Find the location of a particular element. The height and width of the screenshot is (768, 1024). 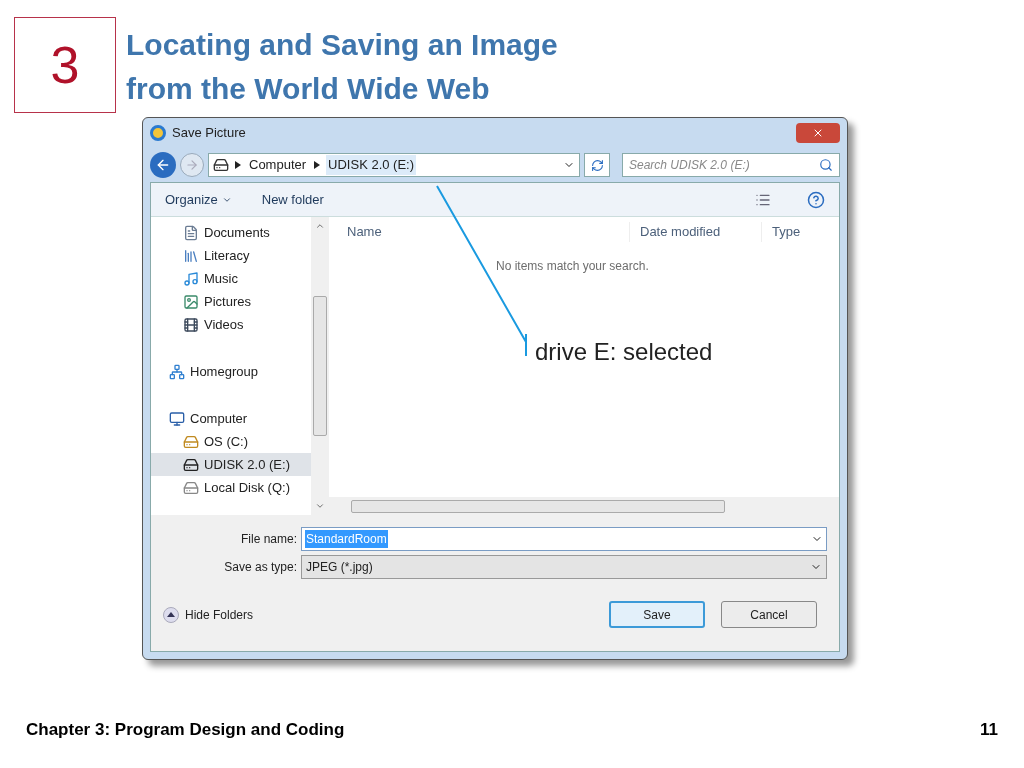

window-title: Save Picture is located at coordinates (209, 133).